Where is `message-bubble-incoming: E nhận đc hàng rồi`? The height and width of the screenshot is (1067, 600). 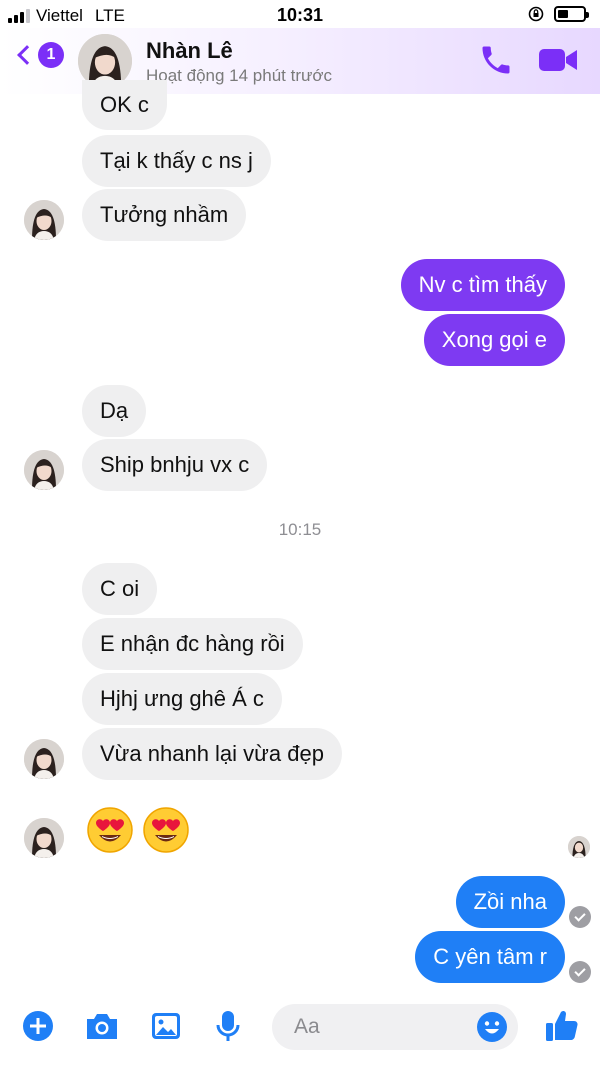
message-bubble-incoming: E nhận đc hàng rồi is located at coordinates (192, 644).